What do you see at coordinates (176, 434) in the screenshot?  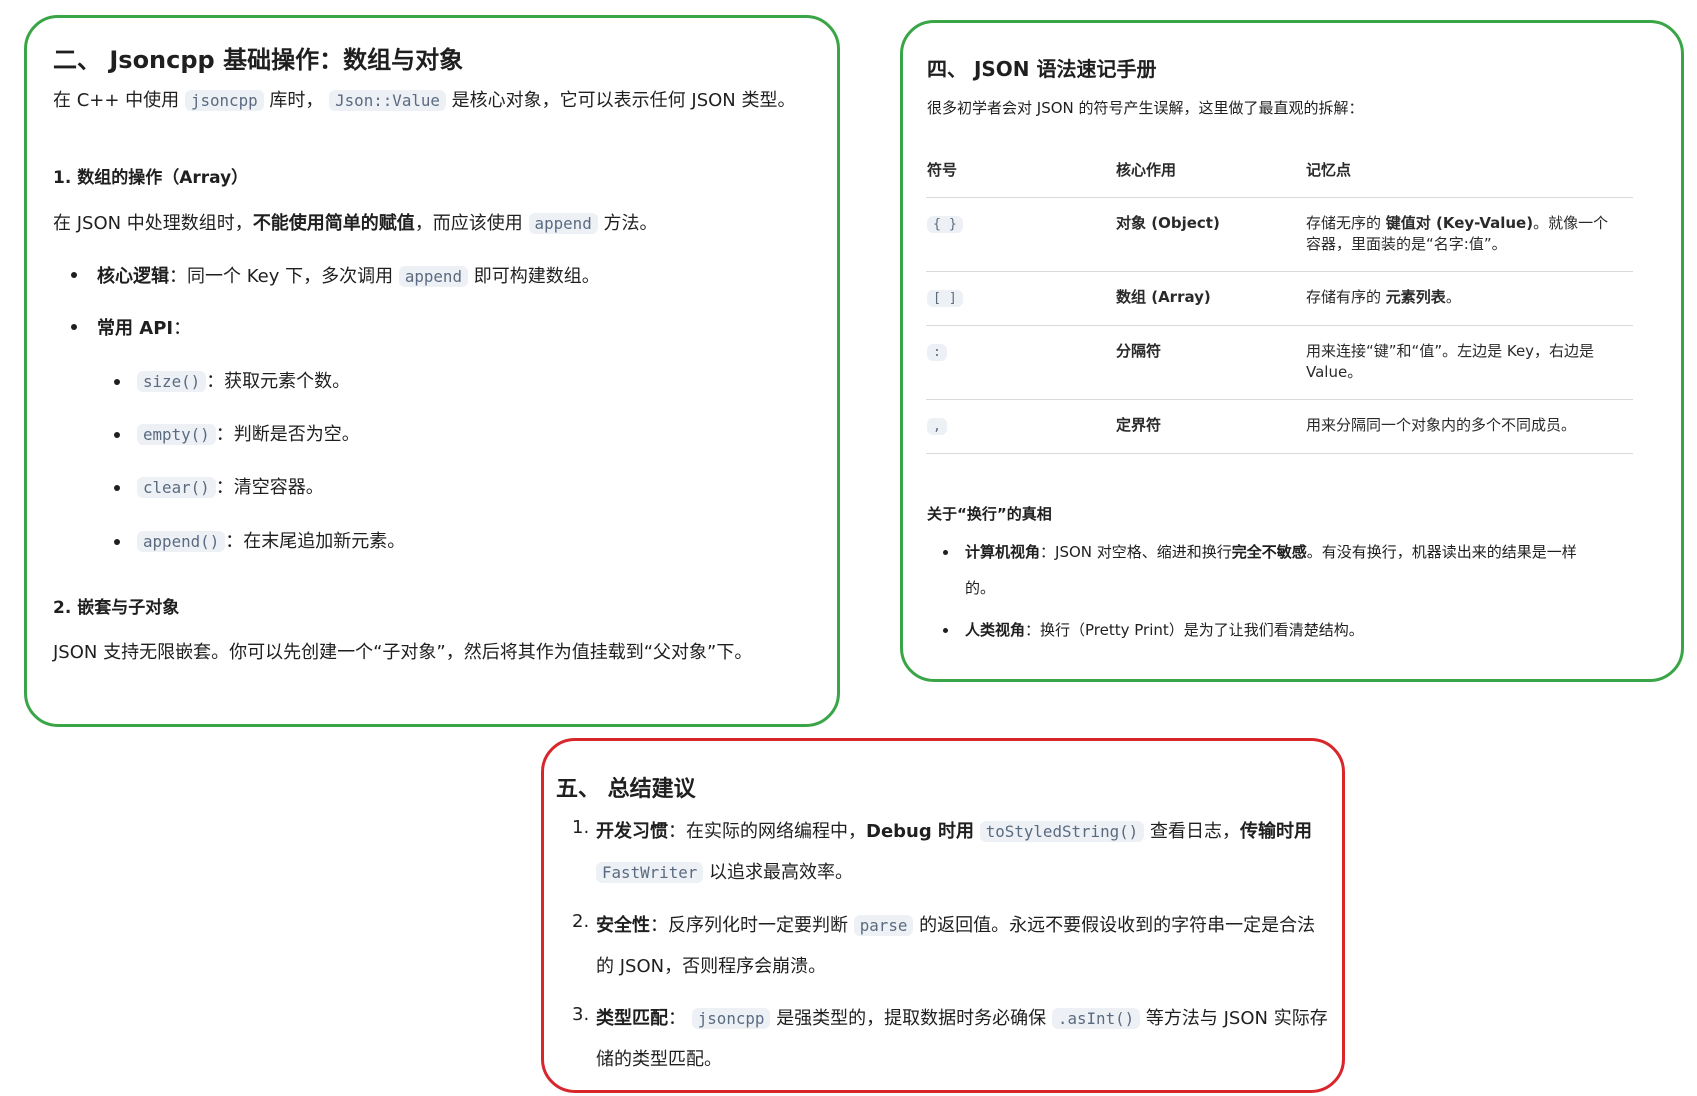 I see `inline-code: empty()` at bounding box center [176, 434].